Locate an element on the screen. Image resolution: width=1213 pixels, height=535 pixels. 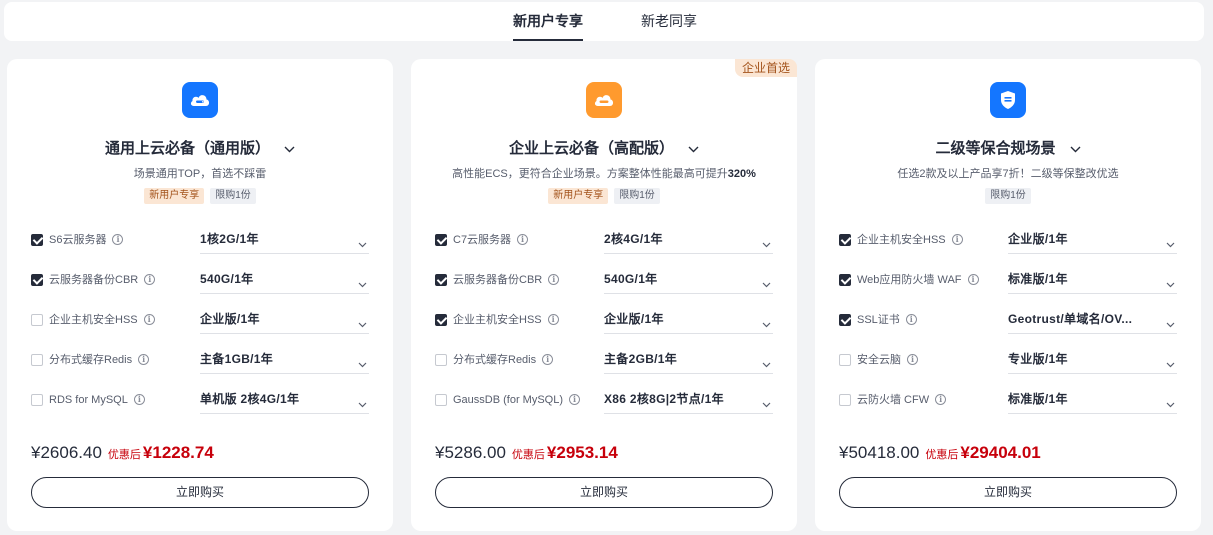
spec-select: 主备1GB/1年 is located at coordinates (284, 361).